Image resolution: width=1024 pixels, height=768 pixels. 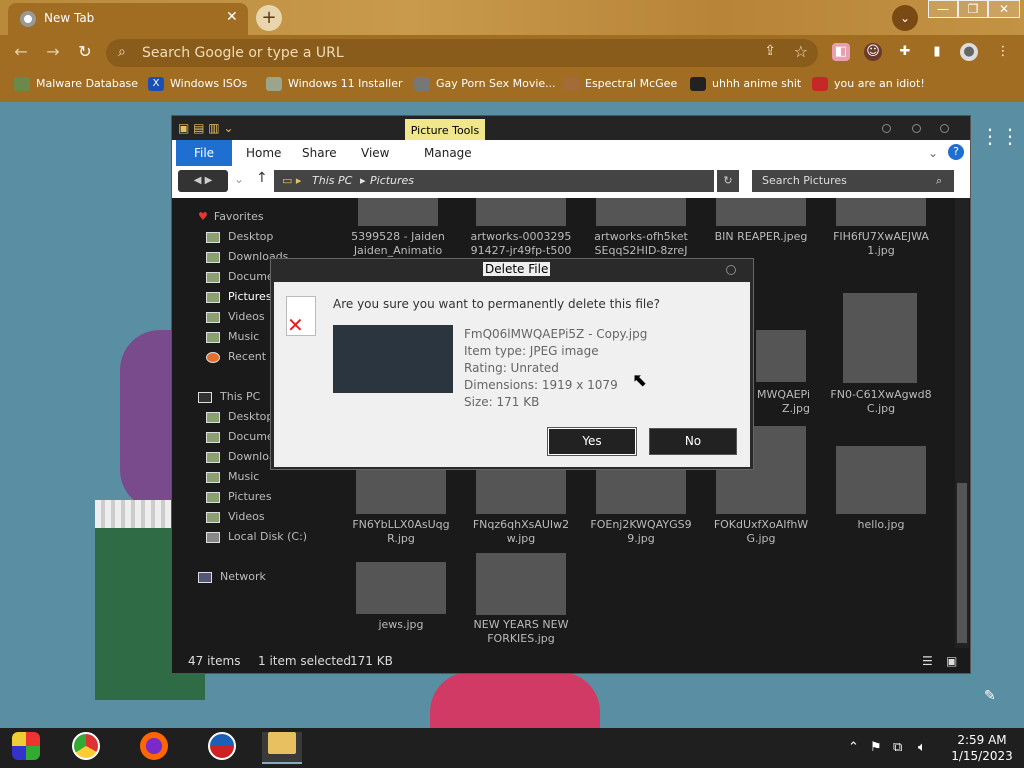 What do you see at coordinates (745, 84) in the screenshot?
I see `bookmark-item: uhhh anime shit` at bounding box center [745, 84].